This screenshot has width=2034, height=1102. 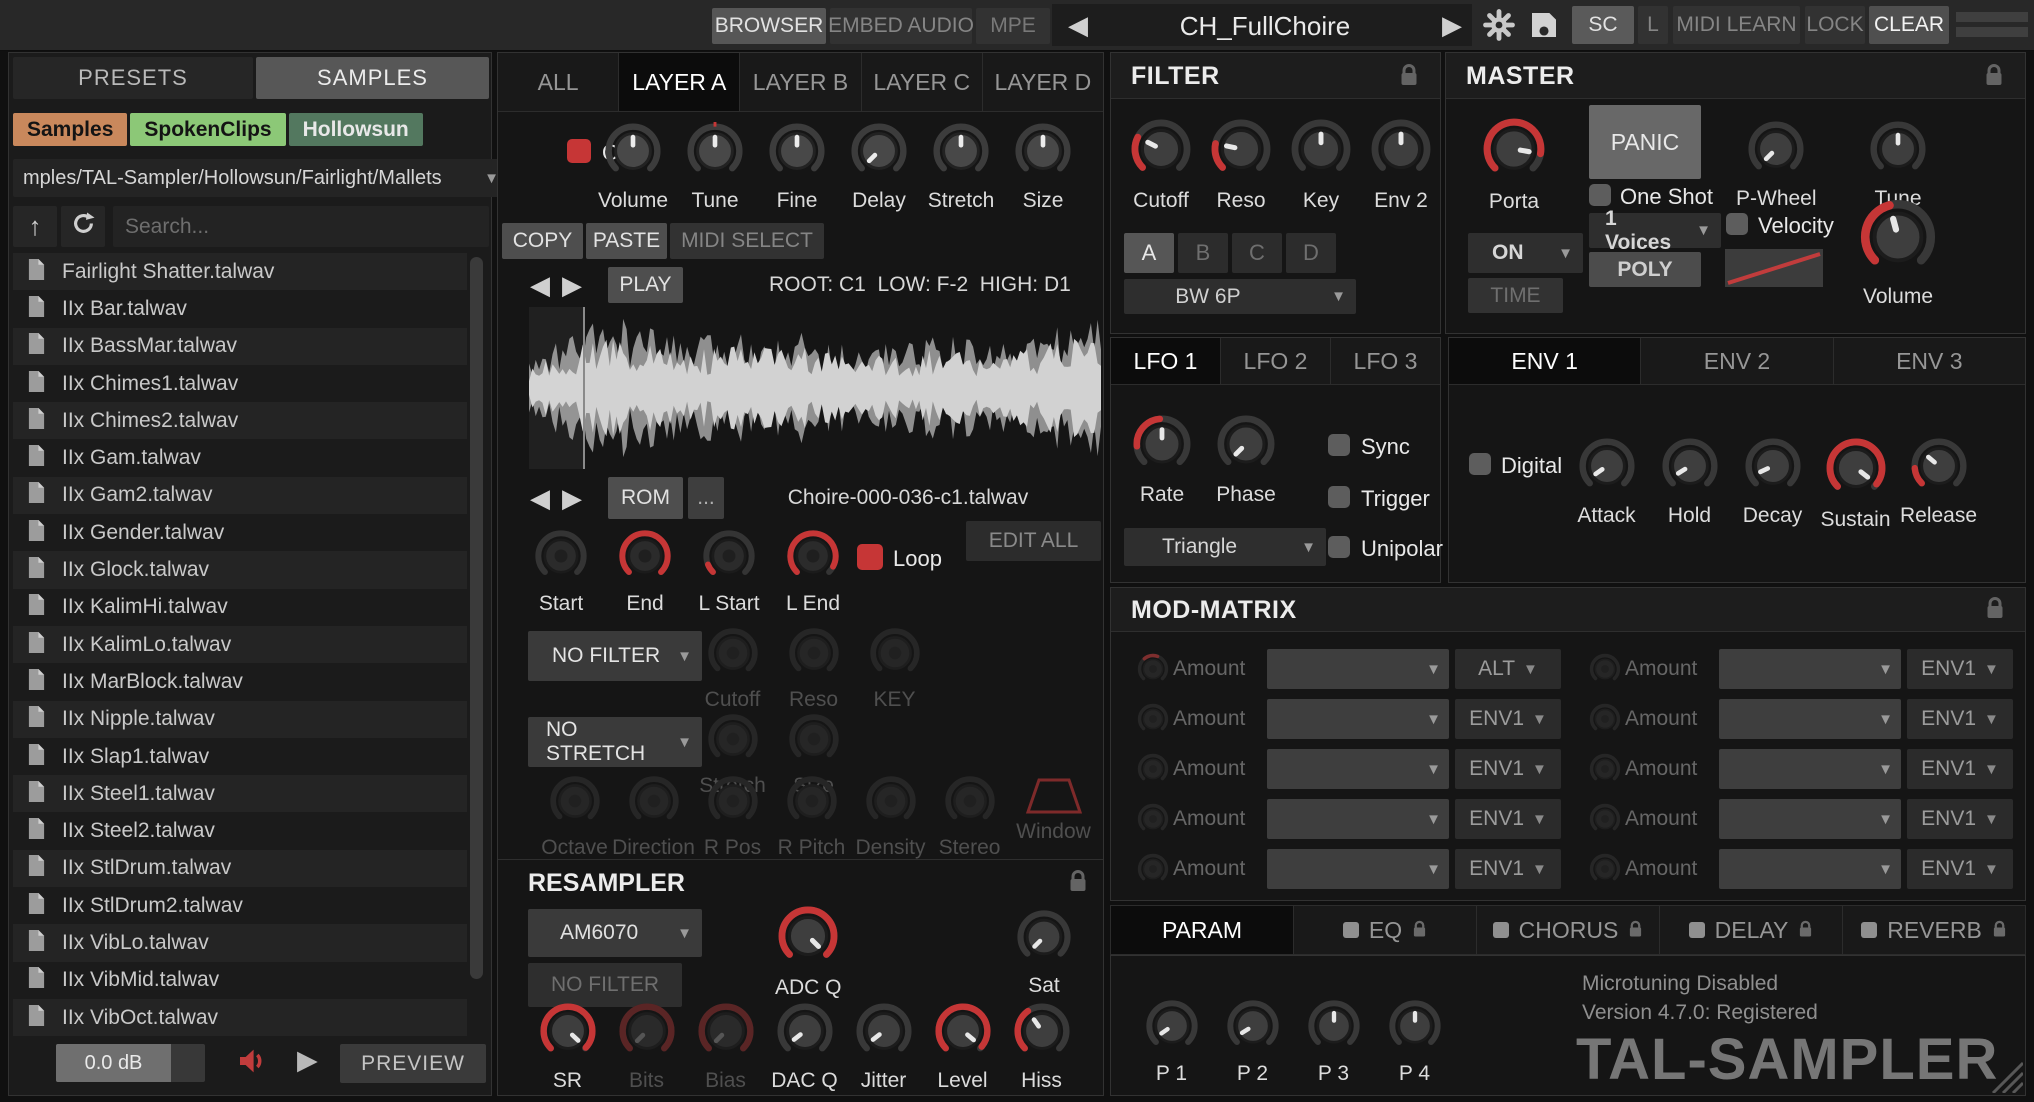 What do you see at coordinates (579, 151) in the screenshot?
I see `layer-on-checkbox` at bounding box center [579, 151].